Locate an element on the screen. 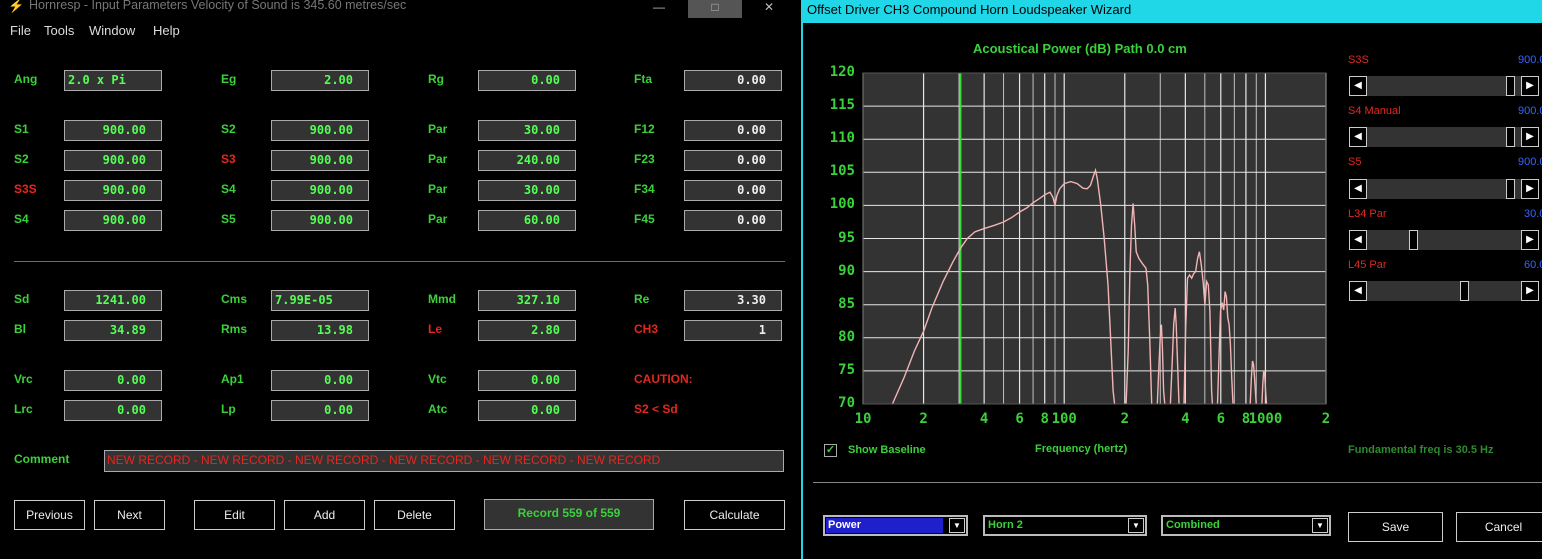 The width and height of the screenshot is (1542, 559). param-field-s3s: 900.00 is located at coordinates (113, 190).